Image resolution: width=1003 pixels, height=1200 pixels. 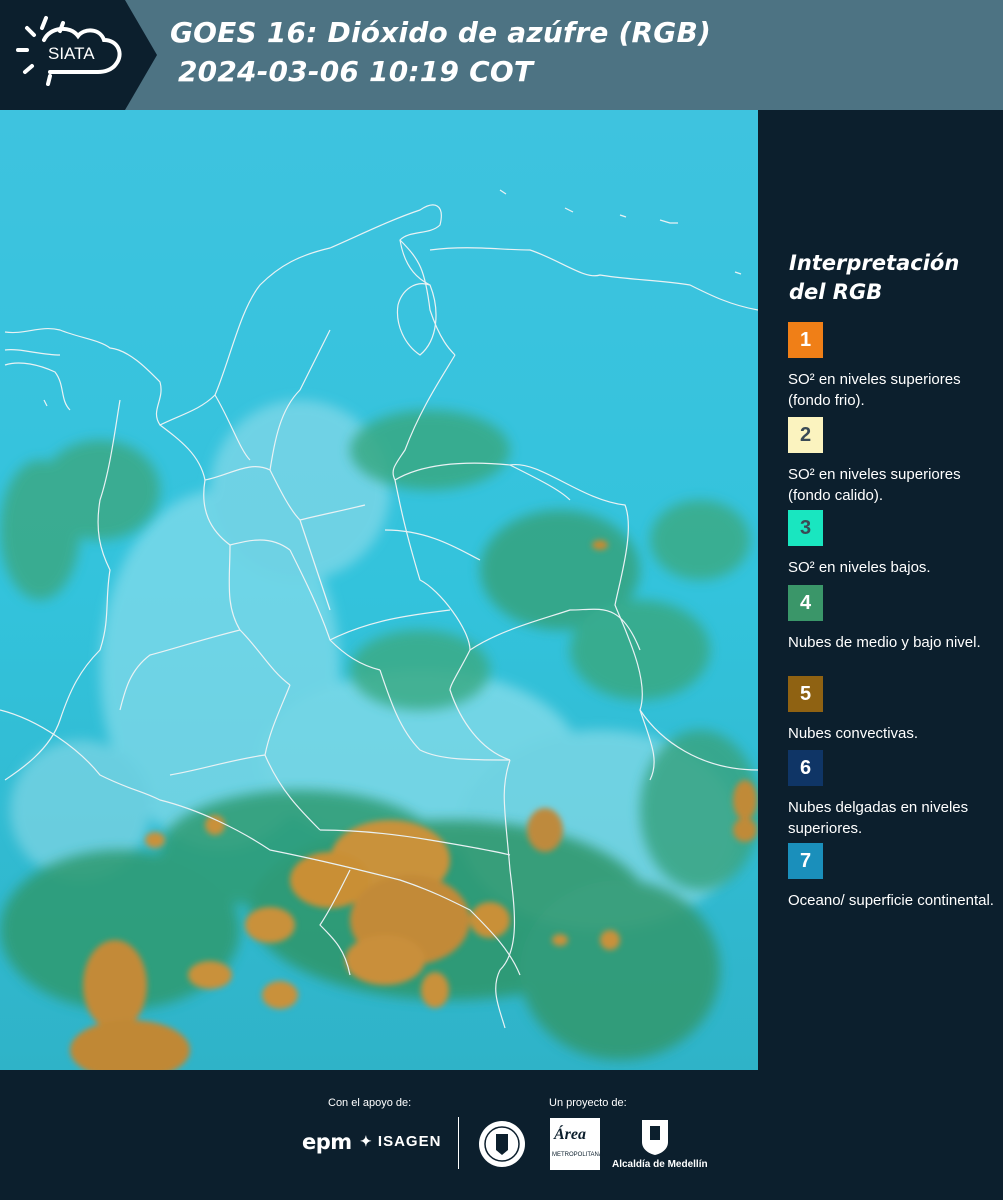 What do you see at coordinates (805, 861) in the screenshot?
I see `legend-swatch-7: 7` at bounding box center [805, 861].